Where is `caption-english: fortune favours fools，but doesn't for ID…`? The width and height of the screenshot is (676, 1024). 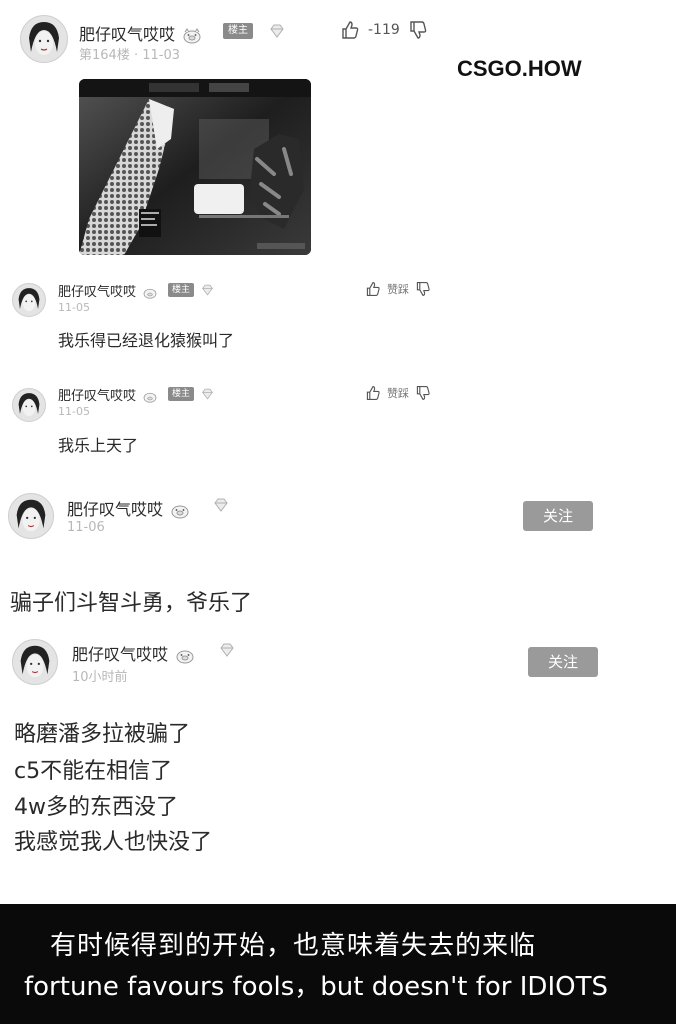 caption-english: fortune favours fools，but doesn't for ID… is located at coordinates (316, 987).